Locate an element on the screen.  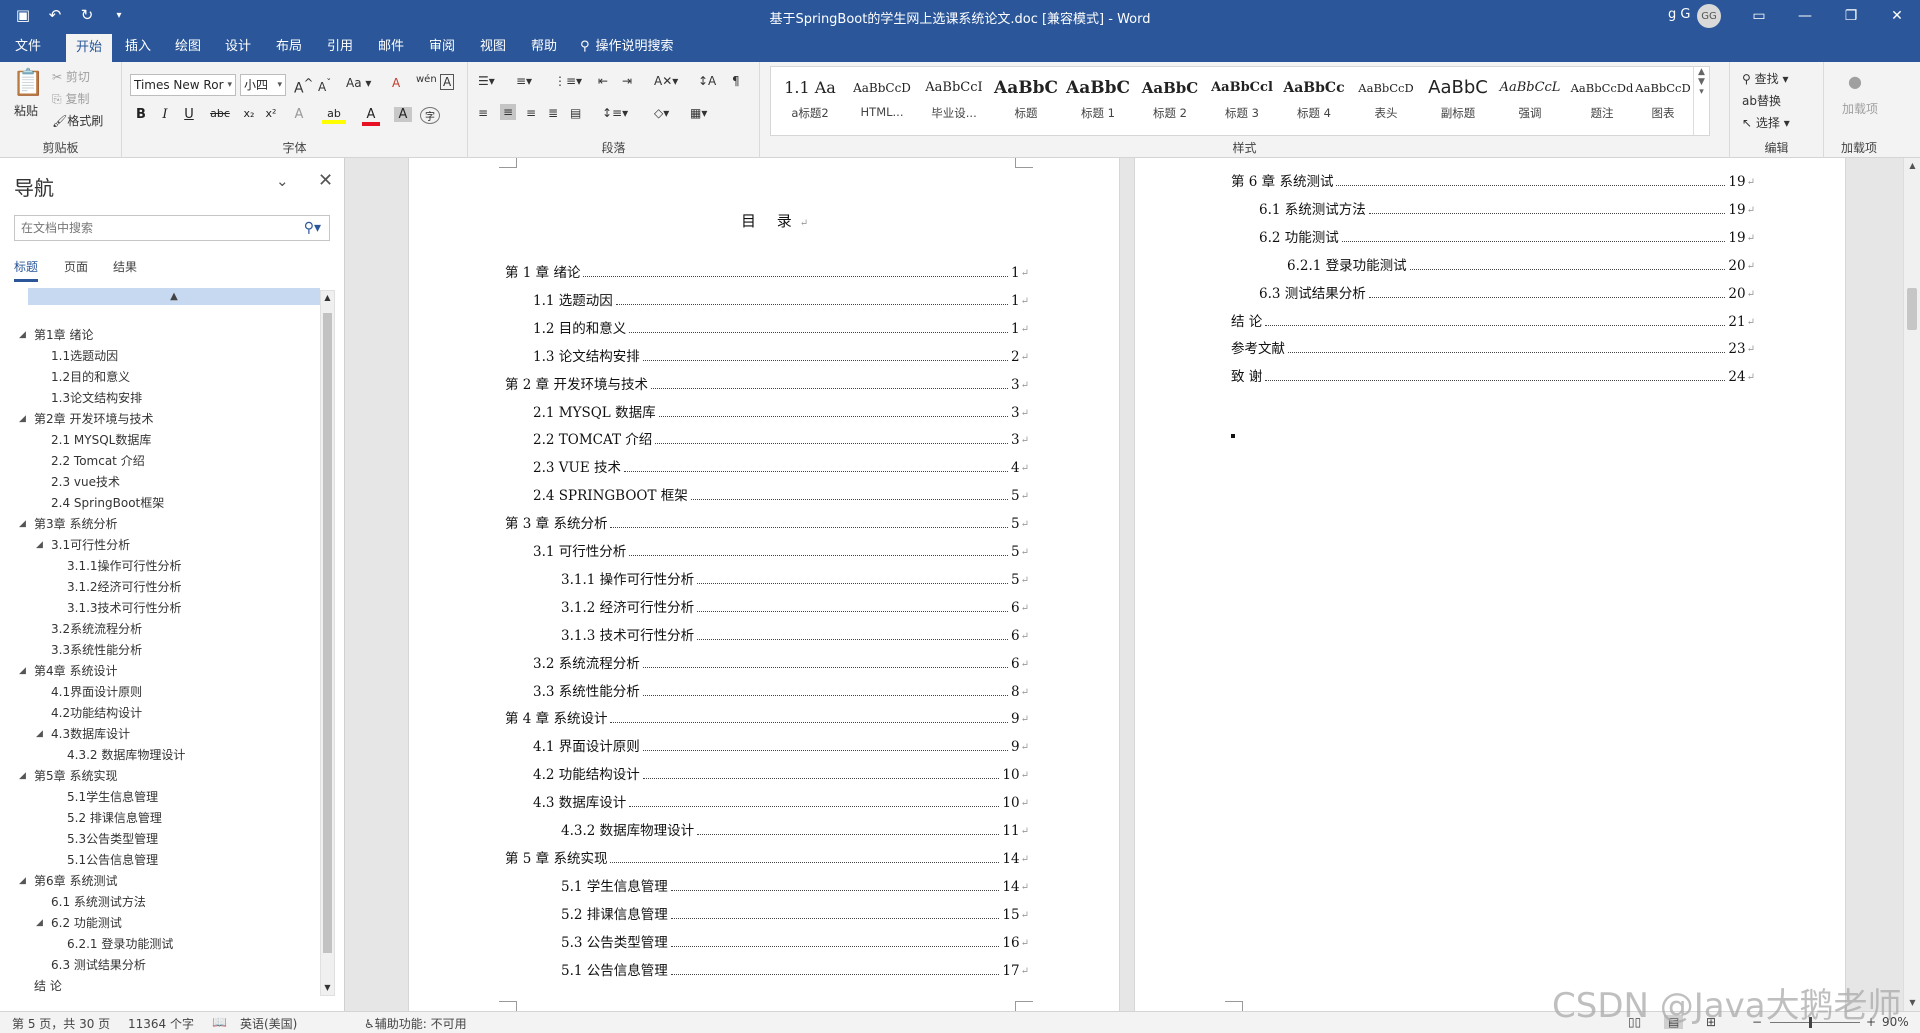
style-item: AaBbCcl 标题 3 is located at coordinates (1242, 102).